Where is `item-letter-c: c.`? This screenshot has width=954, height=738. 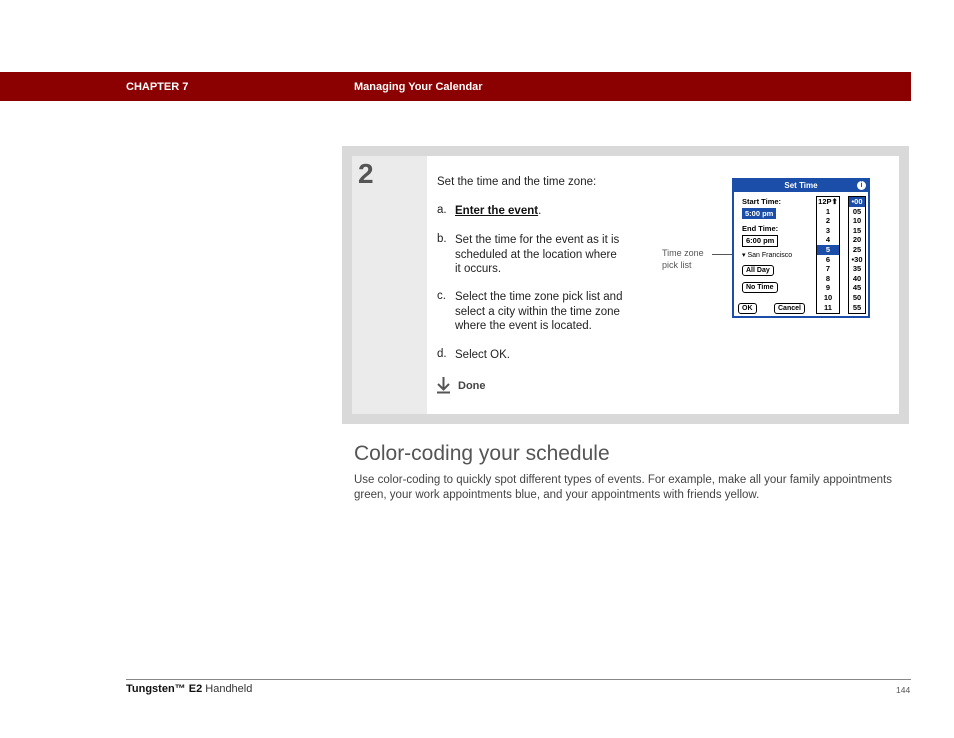 item-letter-c: c. is located at coordinates (441, 296).